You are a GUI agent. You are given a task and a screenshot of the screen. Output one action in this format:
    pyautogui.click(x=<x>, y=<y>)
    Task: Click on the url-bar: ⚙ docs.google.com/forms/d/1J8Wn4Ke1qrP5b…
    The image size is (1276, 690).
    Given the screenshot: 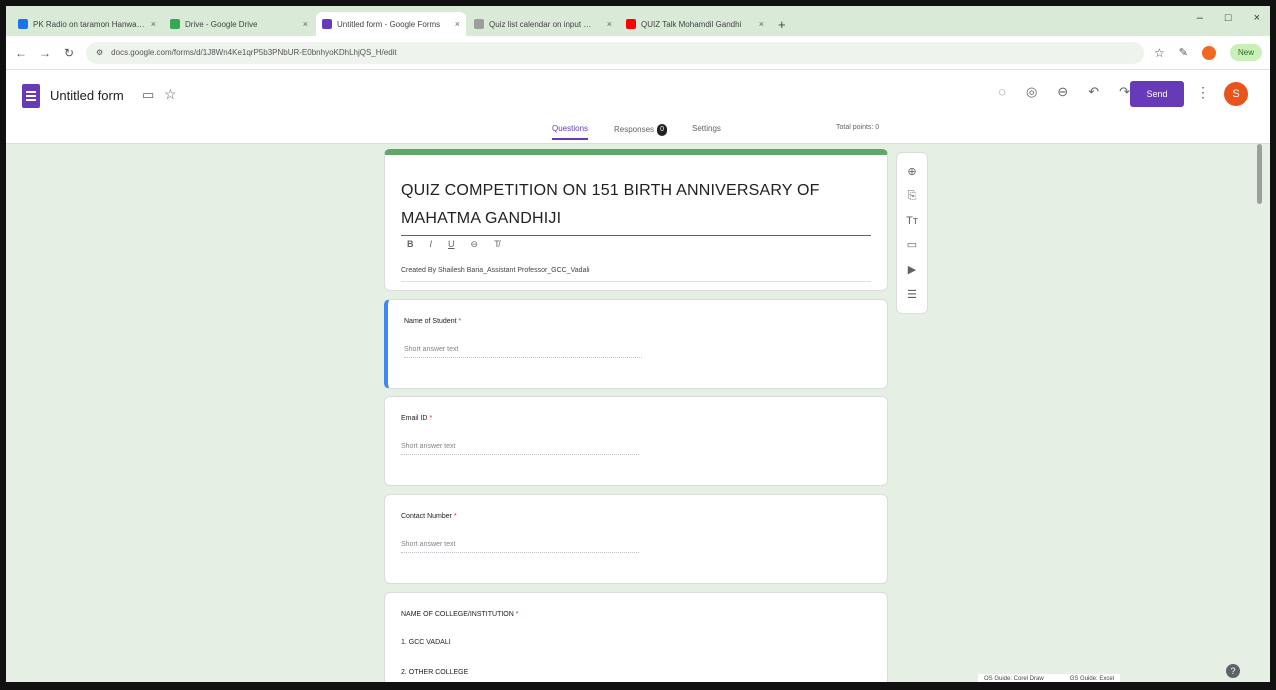 What is the action you would take?
    pyautogui.click(x=615, y=52)
    